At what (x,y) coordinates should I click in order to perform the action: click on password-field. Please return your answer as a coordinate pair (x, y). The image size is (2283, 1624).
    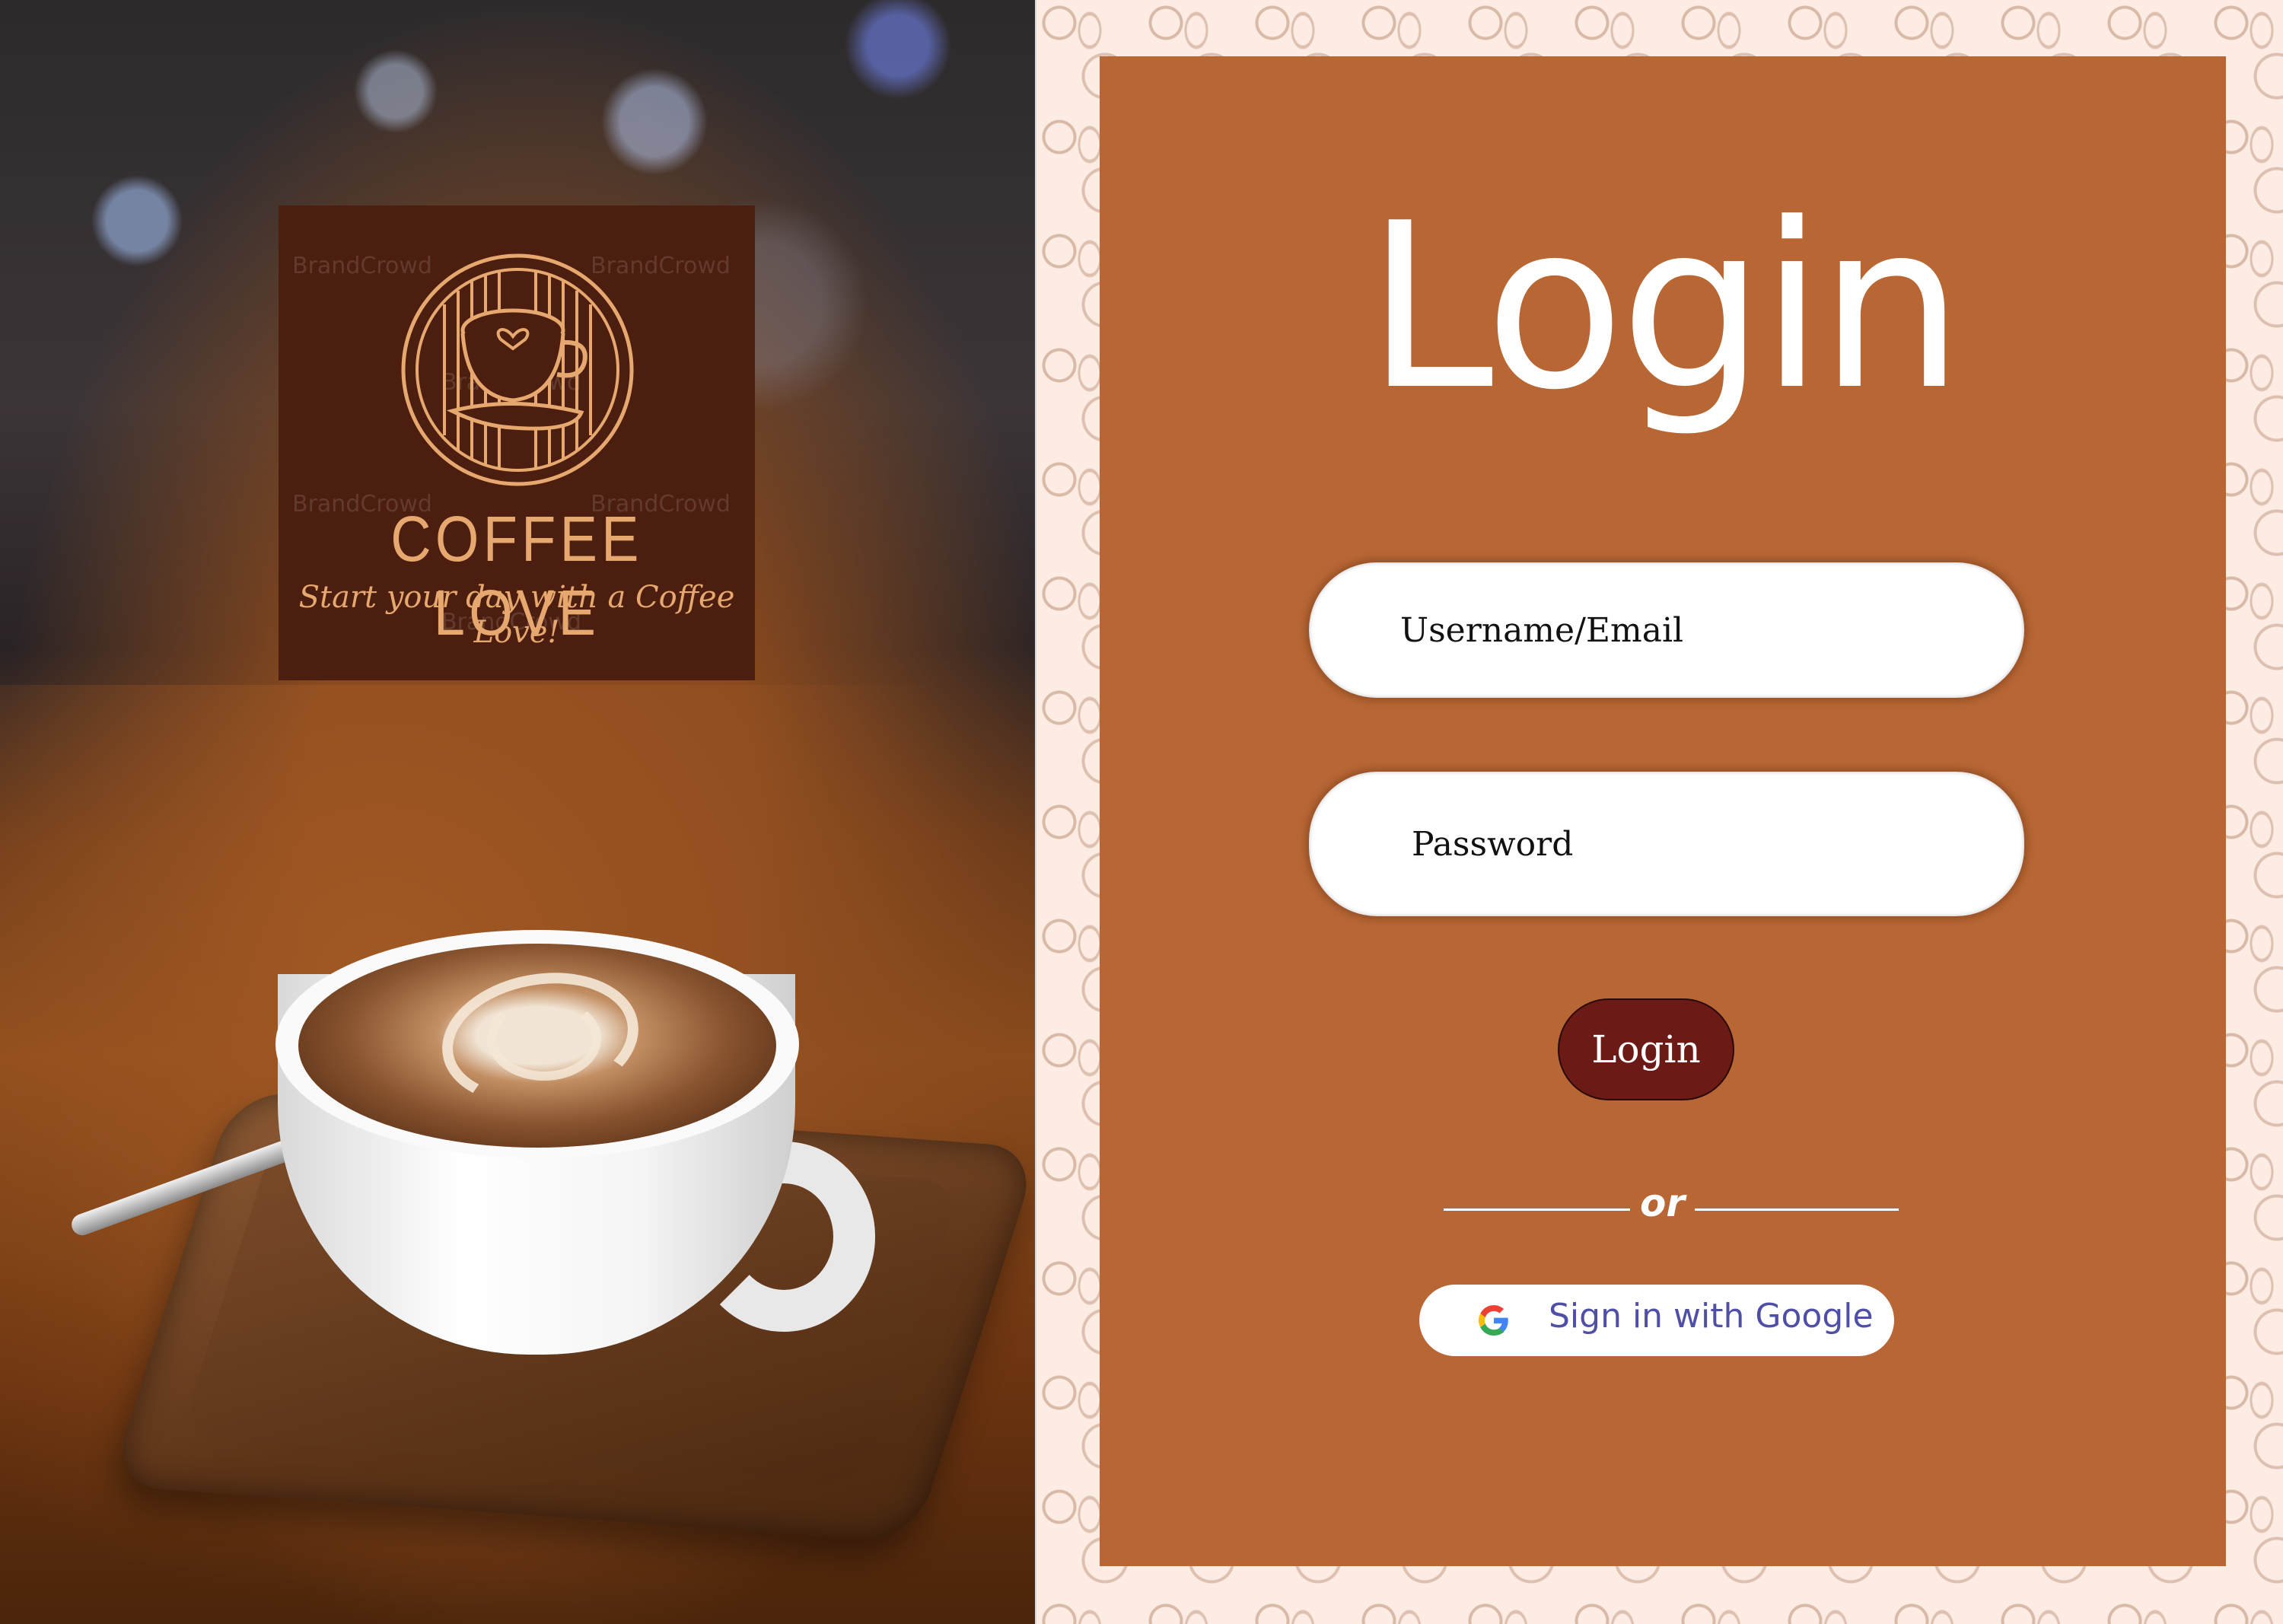
    Looking at the image, I should click on (1667, 844).